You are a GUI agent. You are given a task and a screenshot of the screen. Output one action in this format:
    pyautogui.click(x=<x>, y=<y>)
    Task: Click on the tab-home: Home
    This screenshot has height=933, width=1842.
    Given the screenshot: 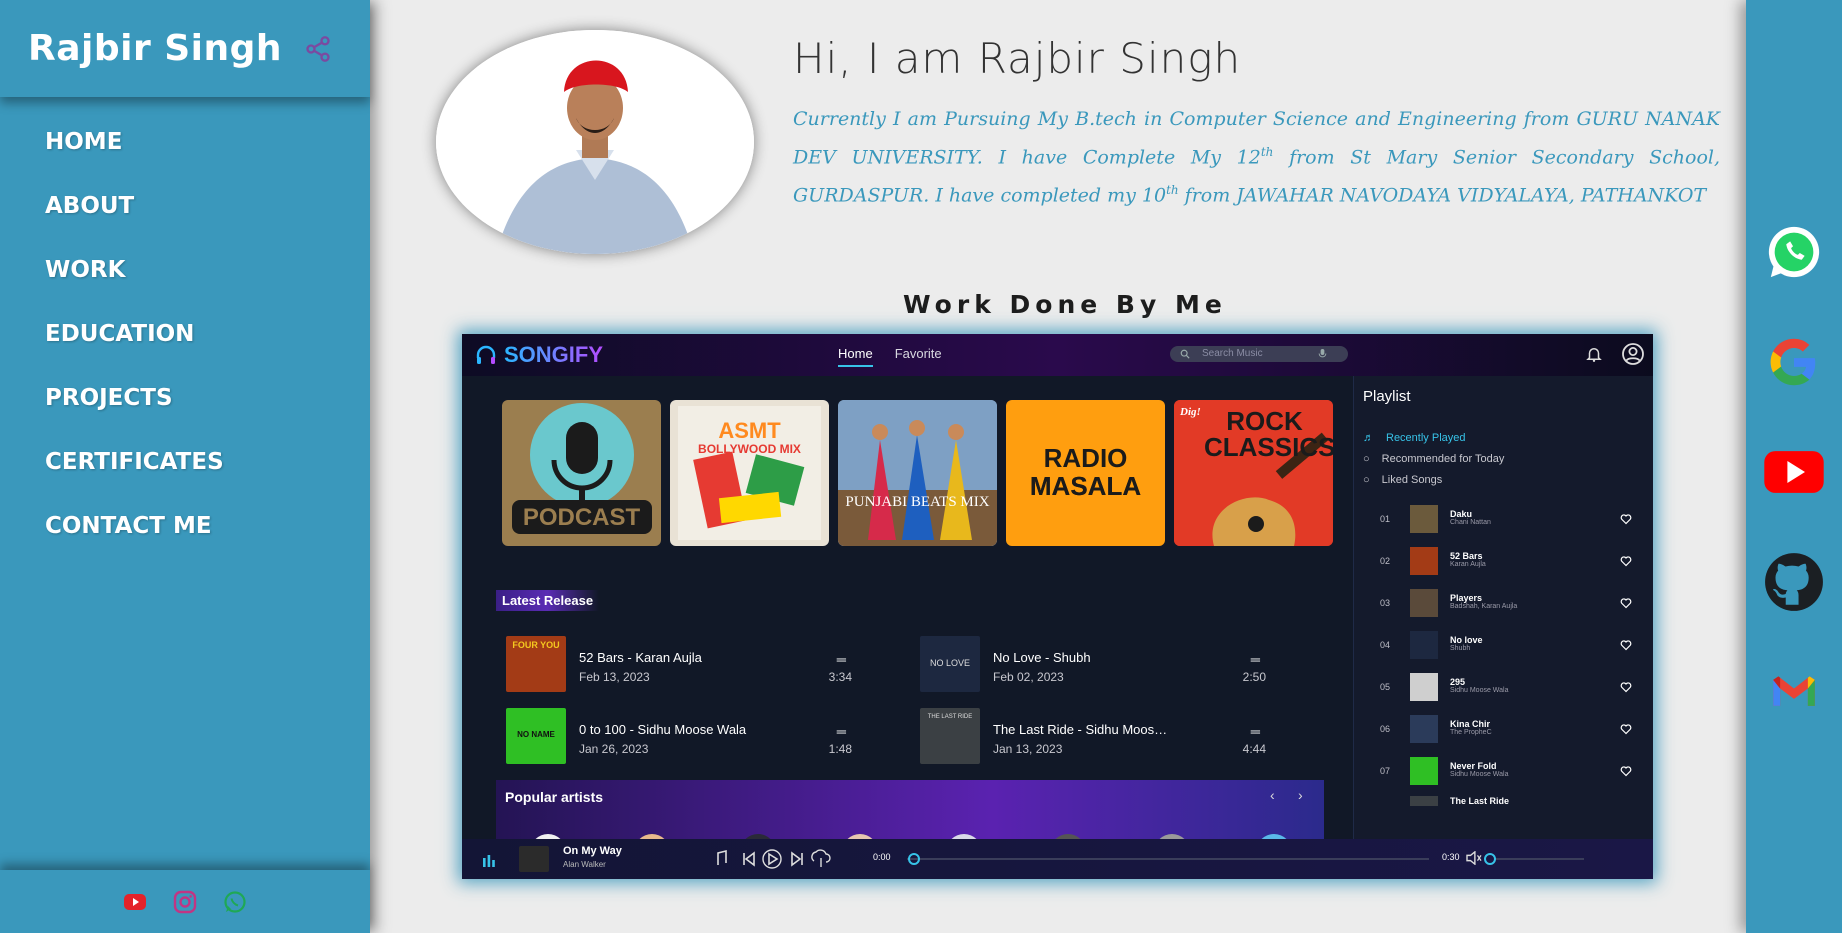 What is the action you would take?
    pyautogui.click(x=855, y=356)
    